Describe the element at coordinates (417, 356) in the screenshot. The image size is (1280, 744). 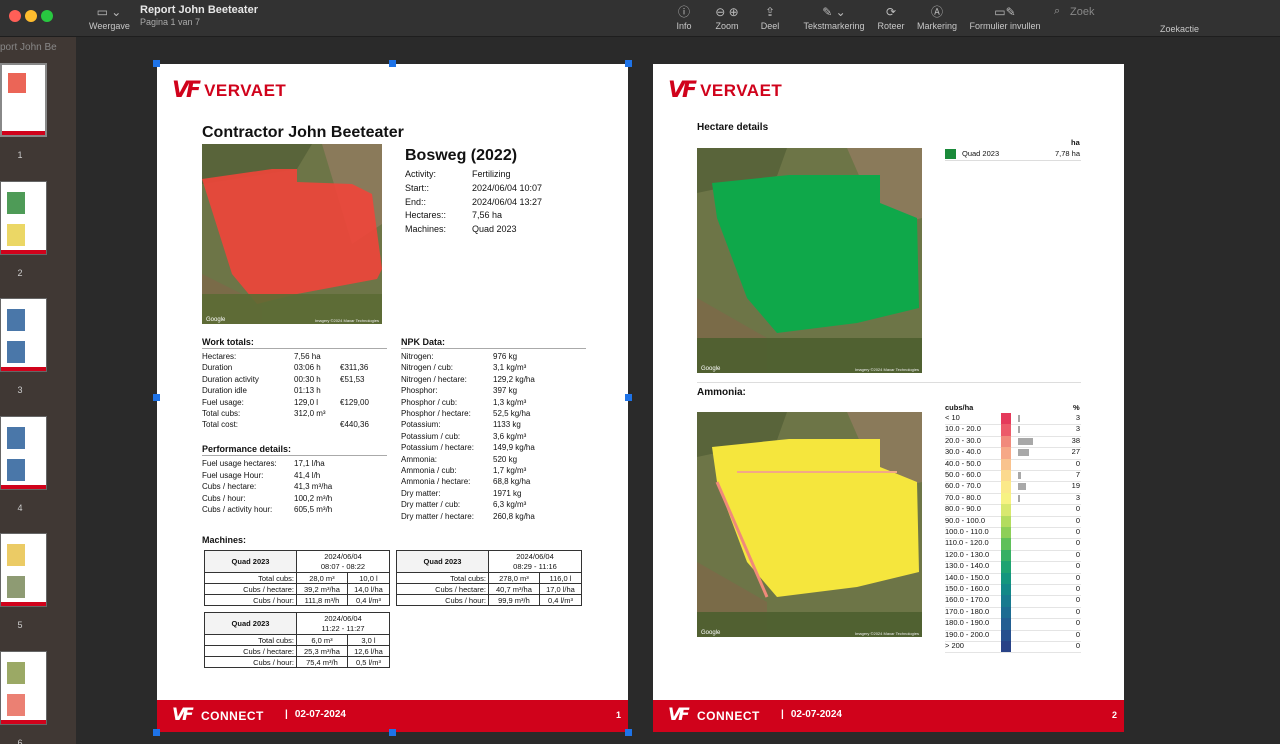
I see `npk-label: Nitrogen:` at that location.